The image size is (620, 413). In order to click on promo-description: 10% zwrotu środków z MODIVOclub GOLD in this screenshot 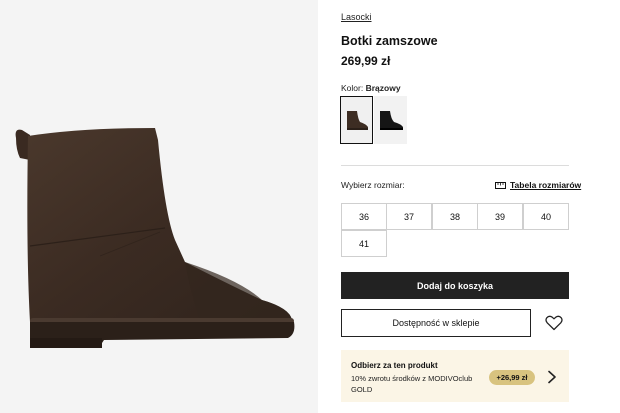, I will do `click(412, 384)`.